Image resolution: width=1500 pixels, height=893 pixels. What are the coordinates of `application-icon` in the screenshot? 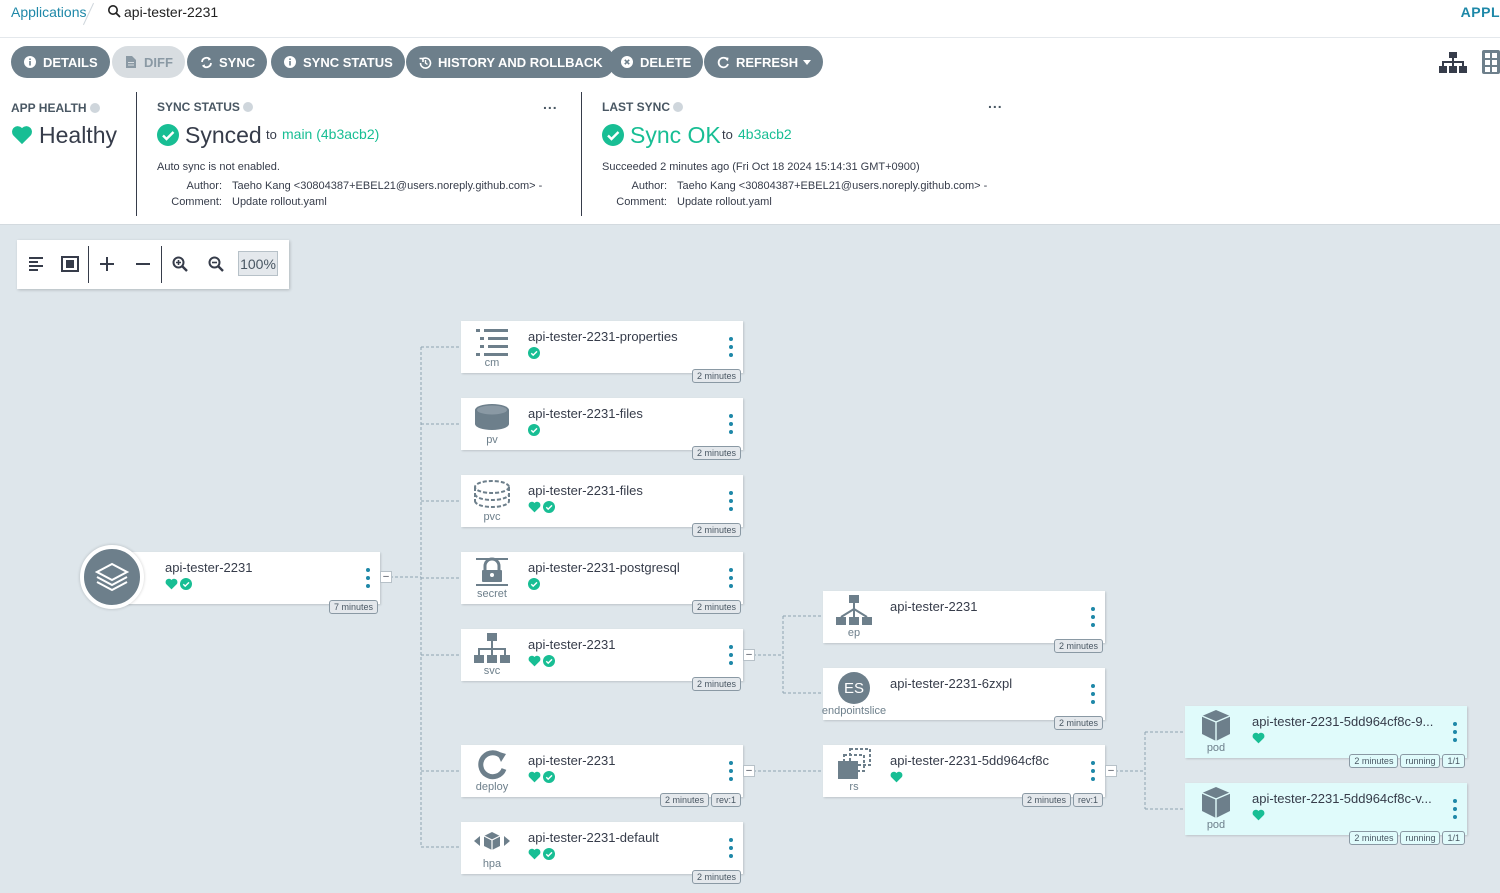 It's located at (112, 577).